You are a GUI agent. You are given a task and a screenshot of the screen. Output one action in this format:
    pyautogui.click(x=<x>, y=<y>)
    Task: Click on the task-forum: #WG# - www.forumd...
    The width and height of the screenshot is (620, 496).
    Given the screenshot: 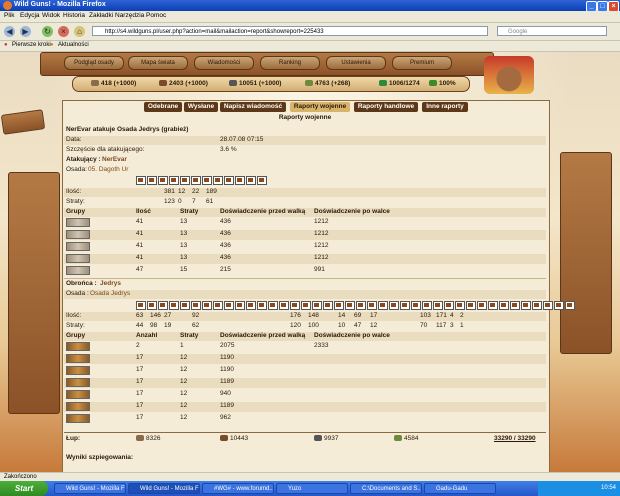 What is the action you would take?
    pyautogui.click(x=238, y=488)
    